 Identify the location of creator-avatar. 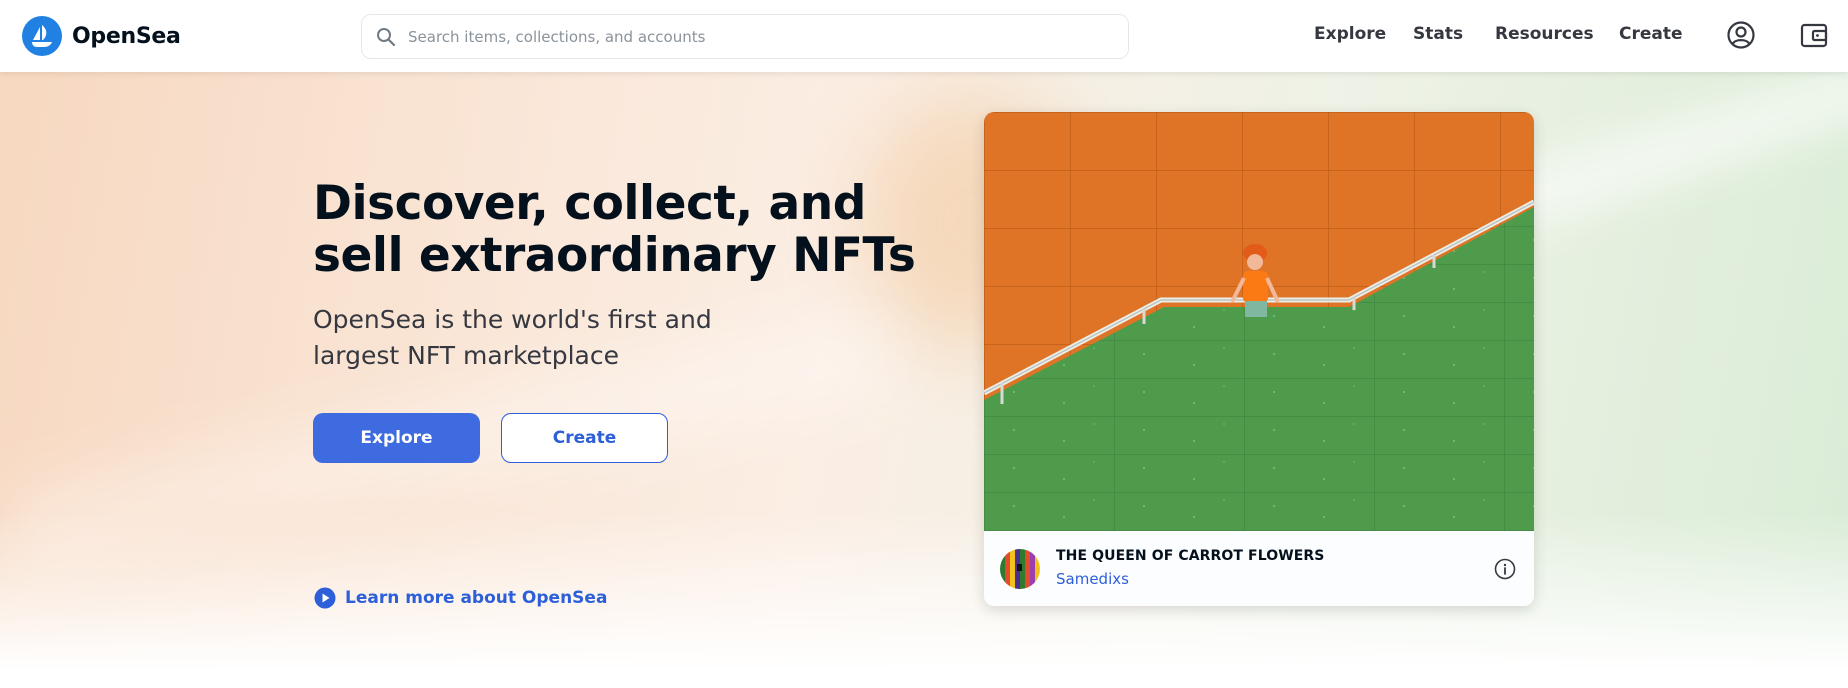
(1020, 569).